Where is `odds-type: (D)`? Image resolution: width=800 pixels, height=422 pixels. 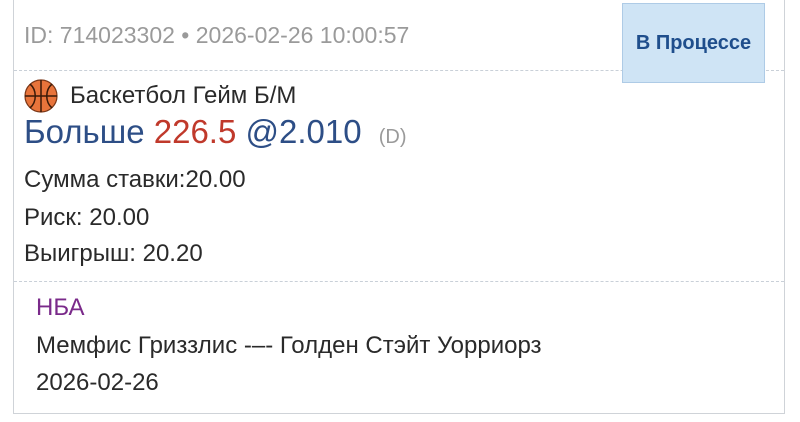
odds-type: (D) is located at coordinates (392, 137).